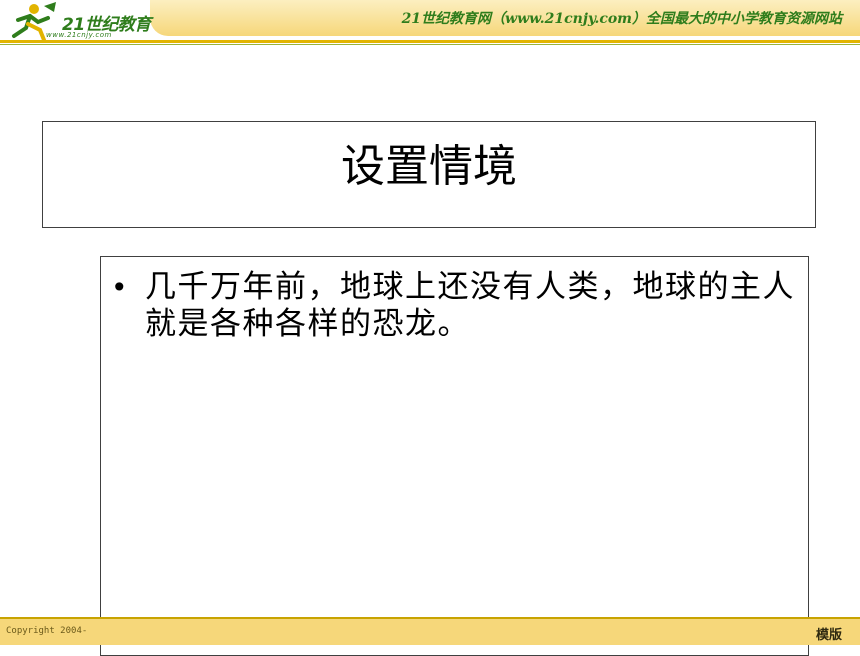  I want to click on copyright-text: Copyright 2004-, so click(47, 631).